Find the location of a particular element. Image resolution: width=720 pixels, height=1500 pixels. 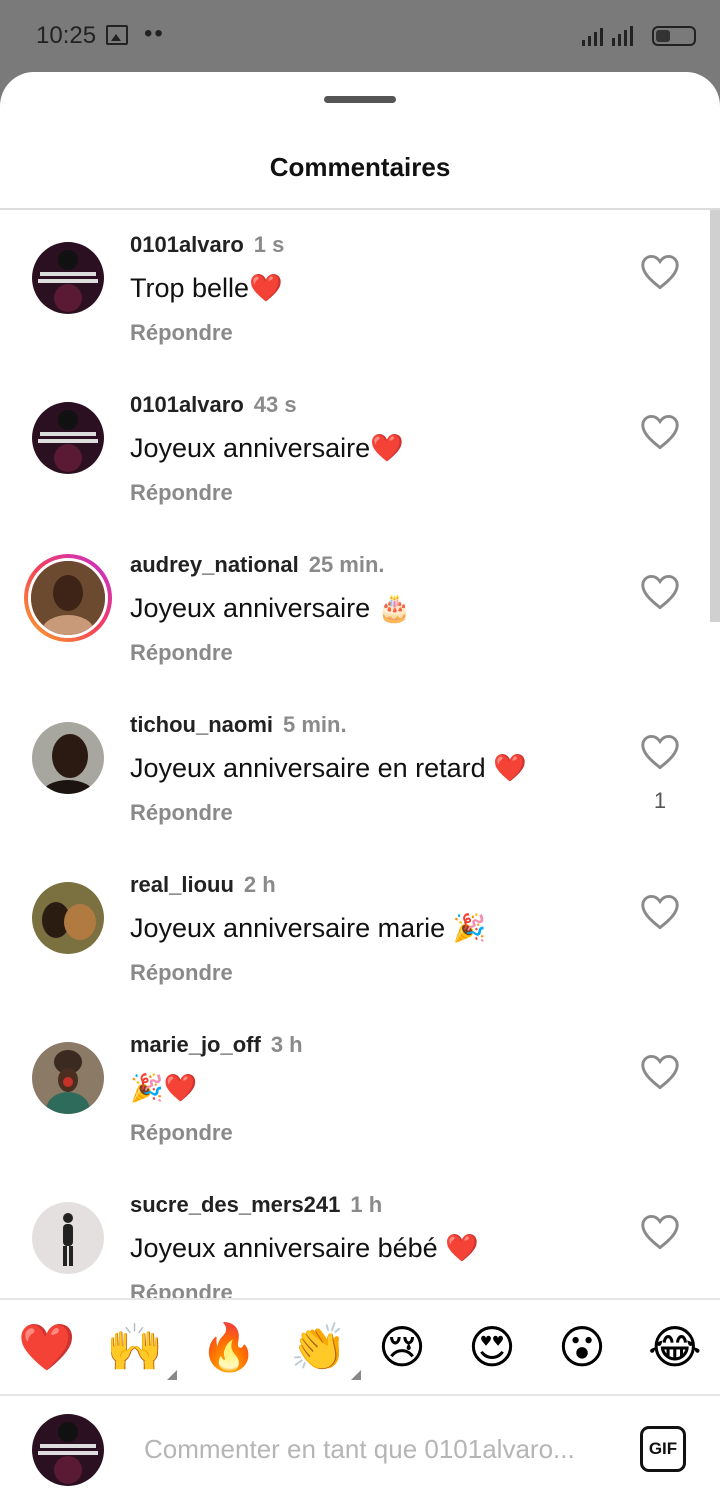

comment-text: Joyeux anniversaire en retard ❤️ is located at coordinates (328, 768).